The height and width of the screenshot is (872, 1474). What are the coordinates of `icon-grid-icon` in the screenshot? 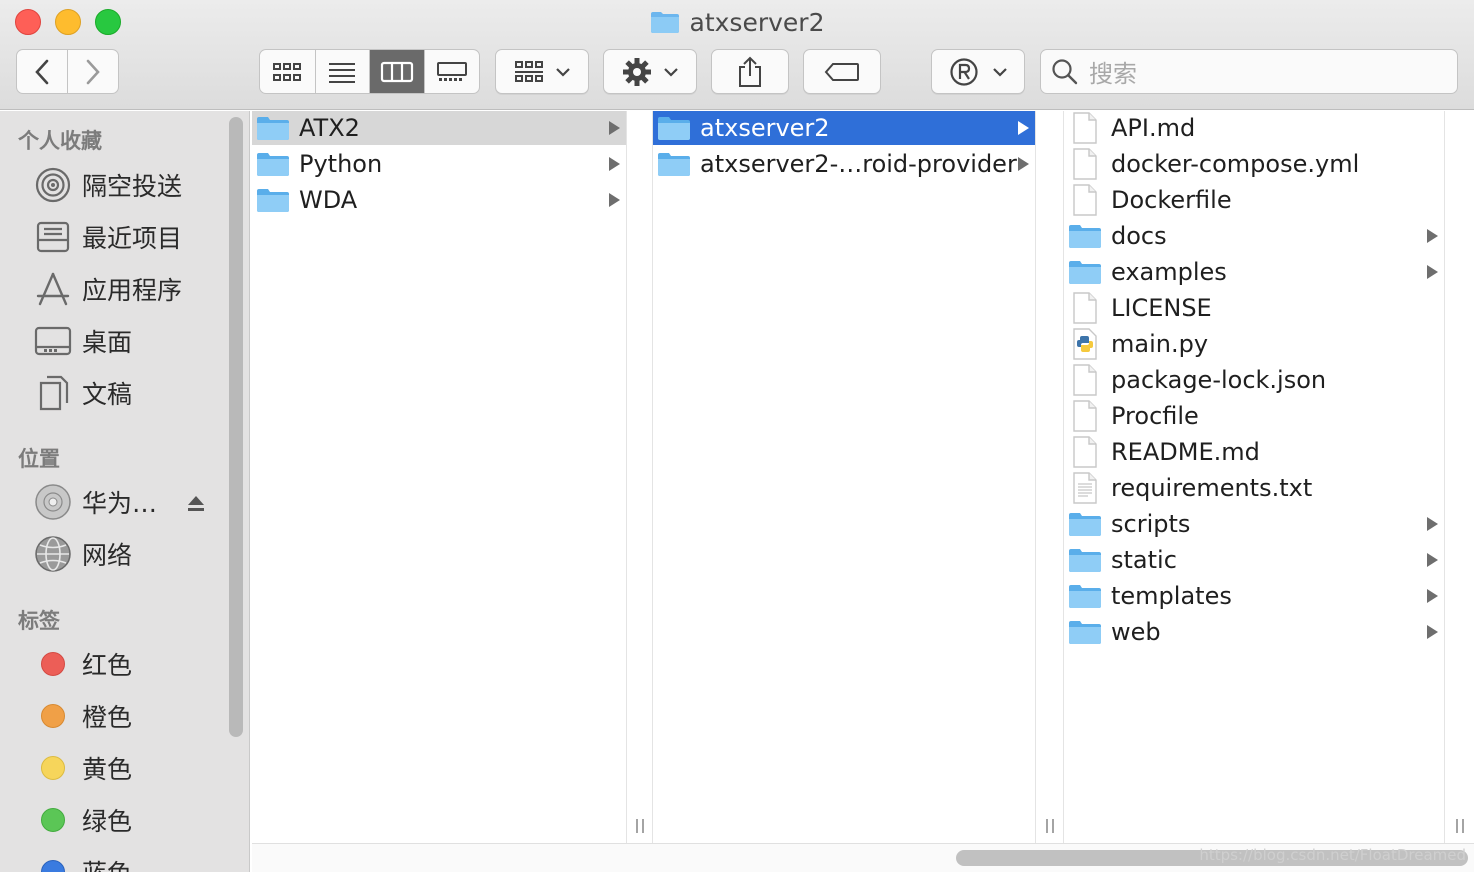 It's located at (287, 71).